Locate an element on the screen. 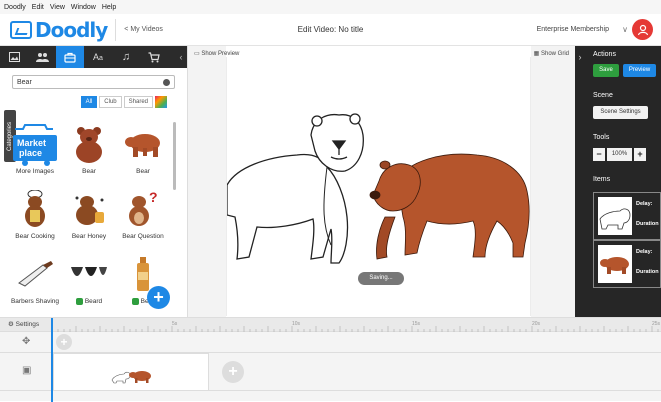 This screenshot has height=402, width=661. cart-icon is located at coordinates (154, 56).